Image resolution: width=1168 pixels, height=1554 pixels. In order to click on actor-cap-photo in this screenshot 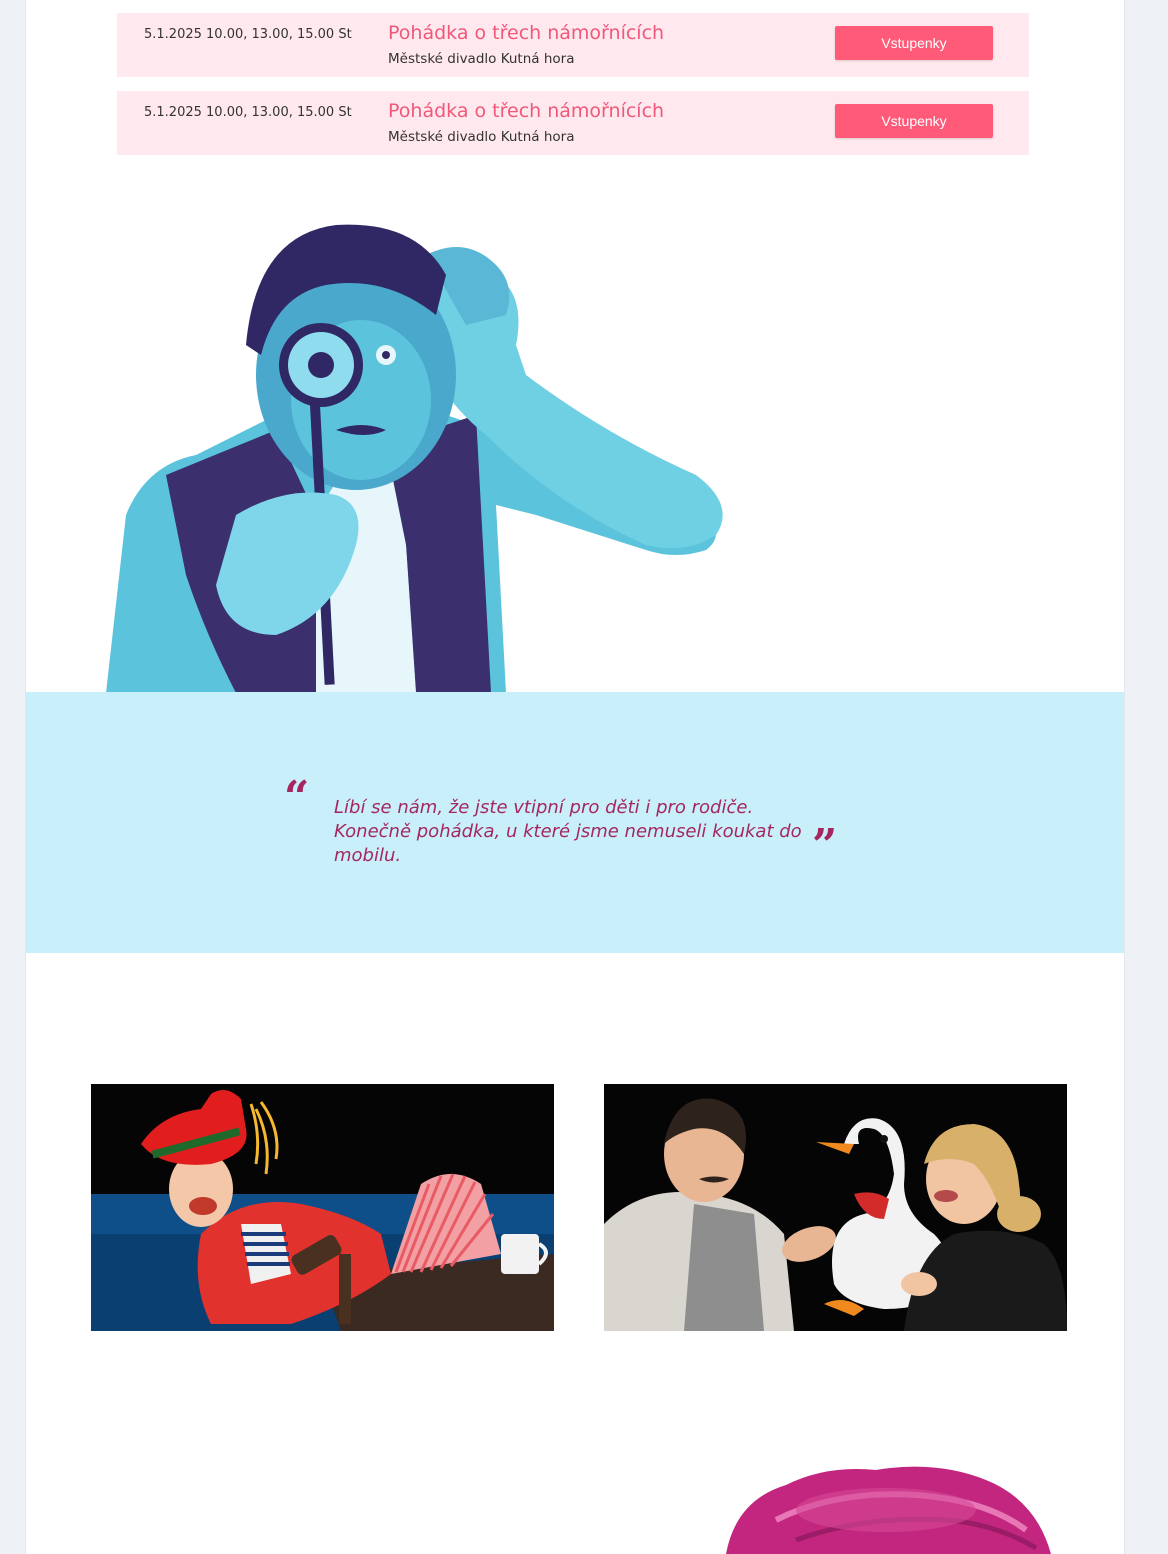, I will do `click(888, 1510)`.